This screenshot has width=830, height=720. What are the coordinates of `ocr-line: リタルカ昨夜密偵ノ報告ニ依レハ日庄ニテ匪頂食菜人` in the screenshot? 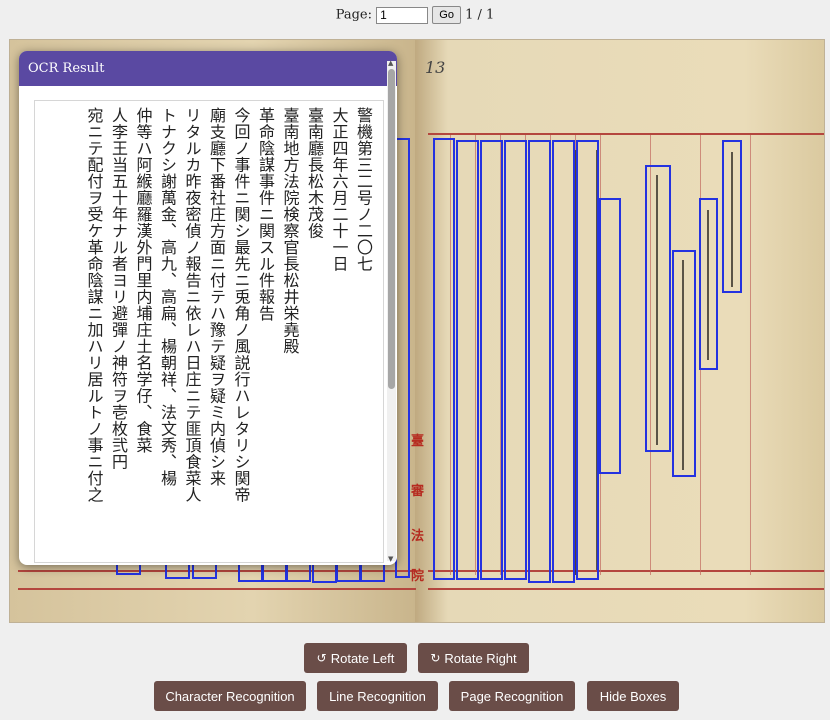 It's located at (192, 305).